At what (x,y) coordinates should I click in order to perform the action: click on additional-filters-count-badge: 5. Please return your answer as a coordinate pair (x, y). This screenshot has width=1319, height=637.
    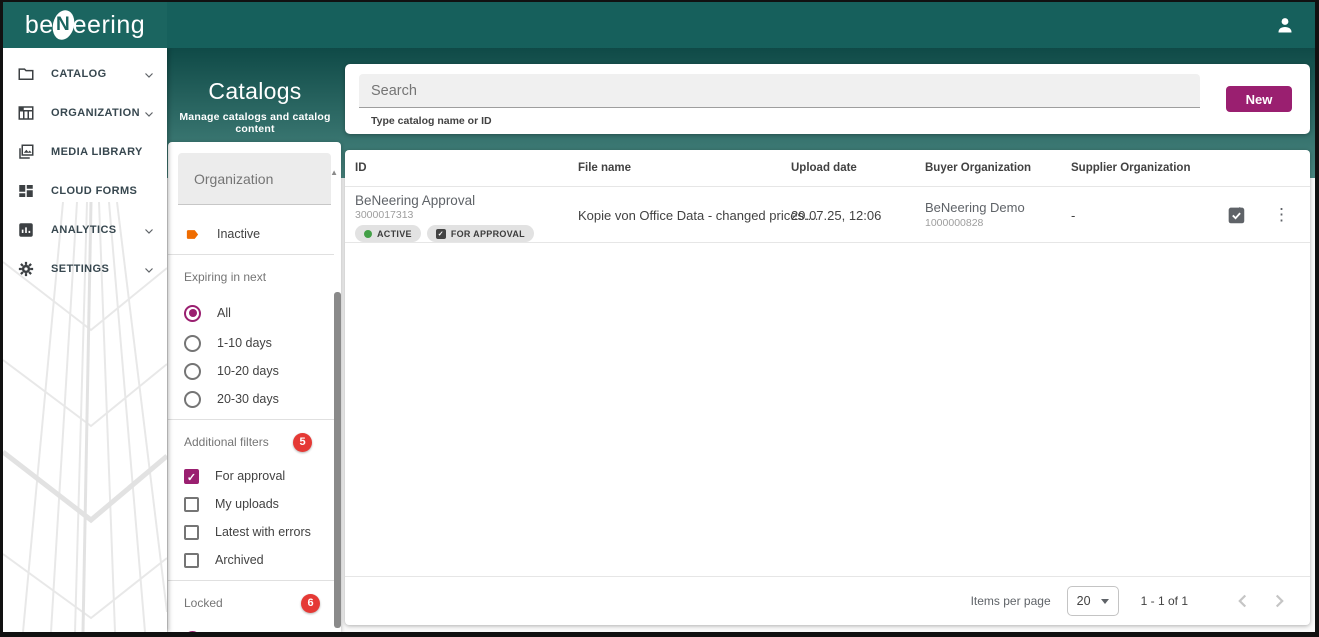
    Looking at the image, I should click on (302, 442).